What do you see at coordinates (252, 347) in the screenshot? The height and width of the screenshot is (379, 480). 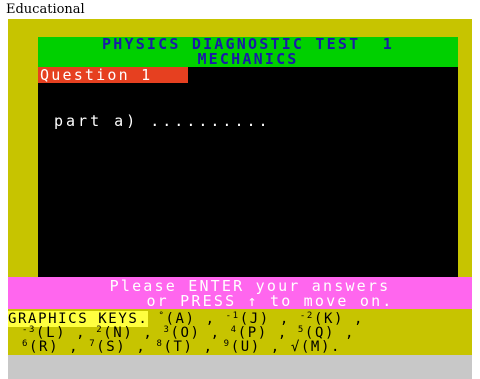 I see `key-hint: 9(U) ,` at bounding box center [252, 347].